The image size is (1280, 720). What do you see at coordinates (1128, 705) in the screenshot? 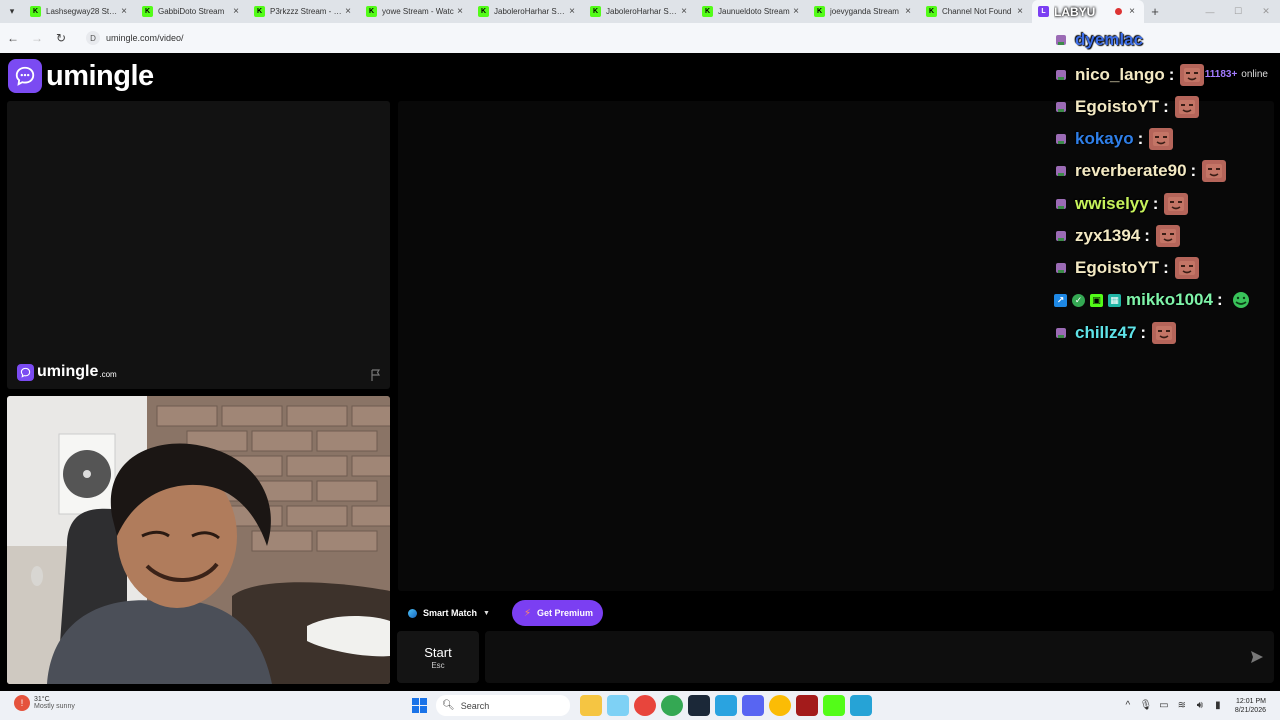
I see `tray-overflow-icon: ^` at bounding box center [1128, 705].